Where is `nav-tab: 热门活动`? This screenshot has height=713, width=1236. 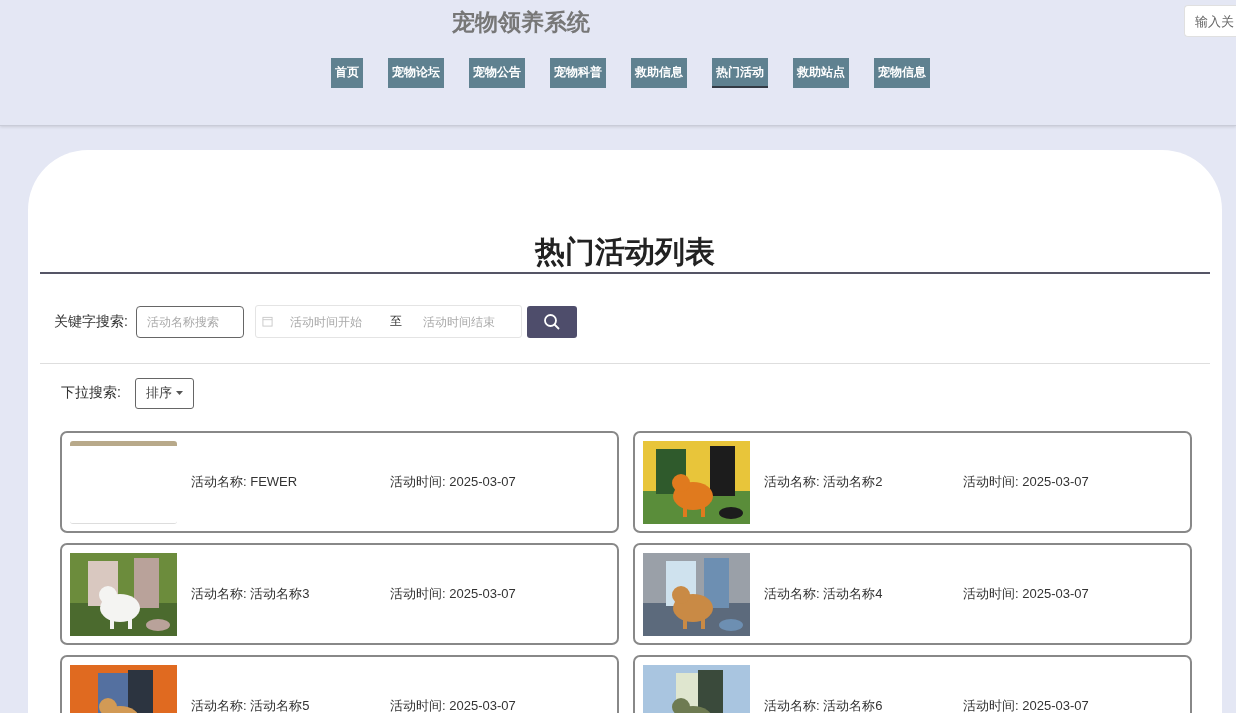 nav-tab: 热门活动 is located at coordinates (740, 73).